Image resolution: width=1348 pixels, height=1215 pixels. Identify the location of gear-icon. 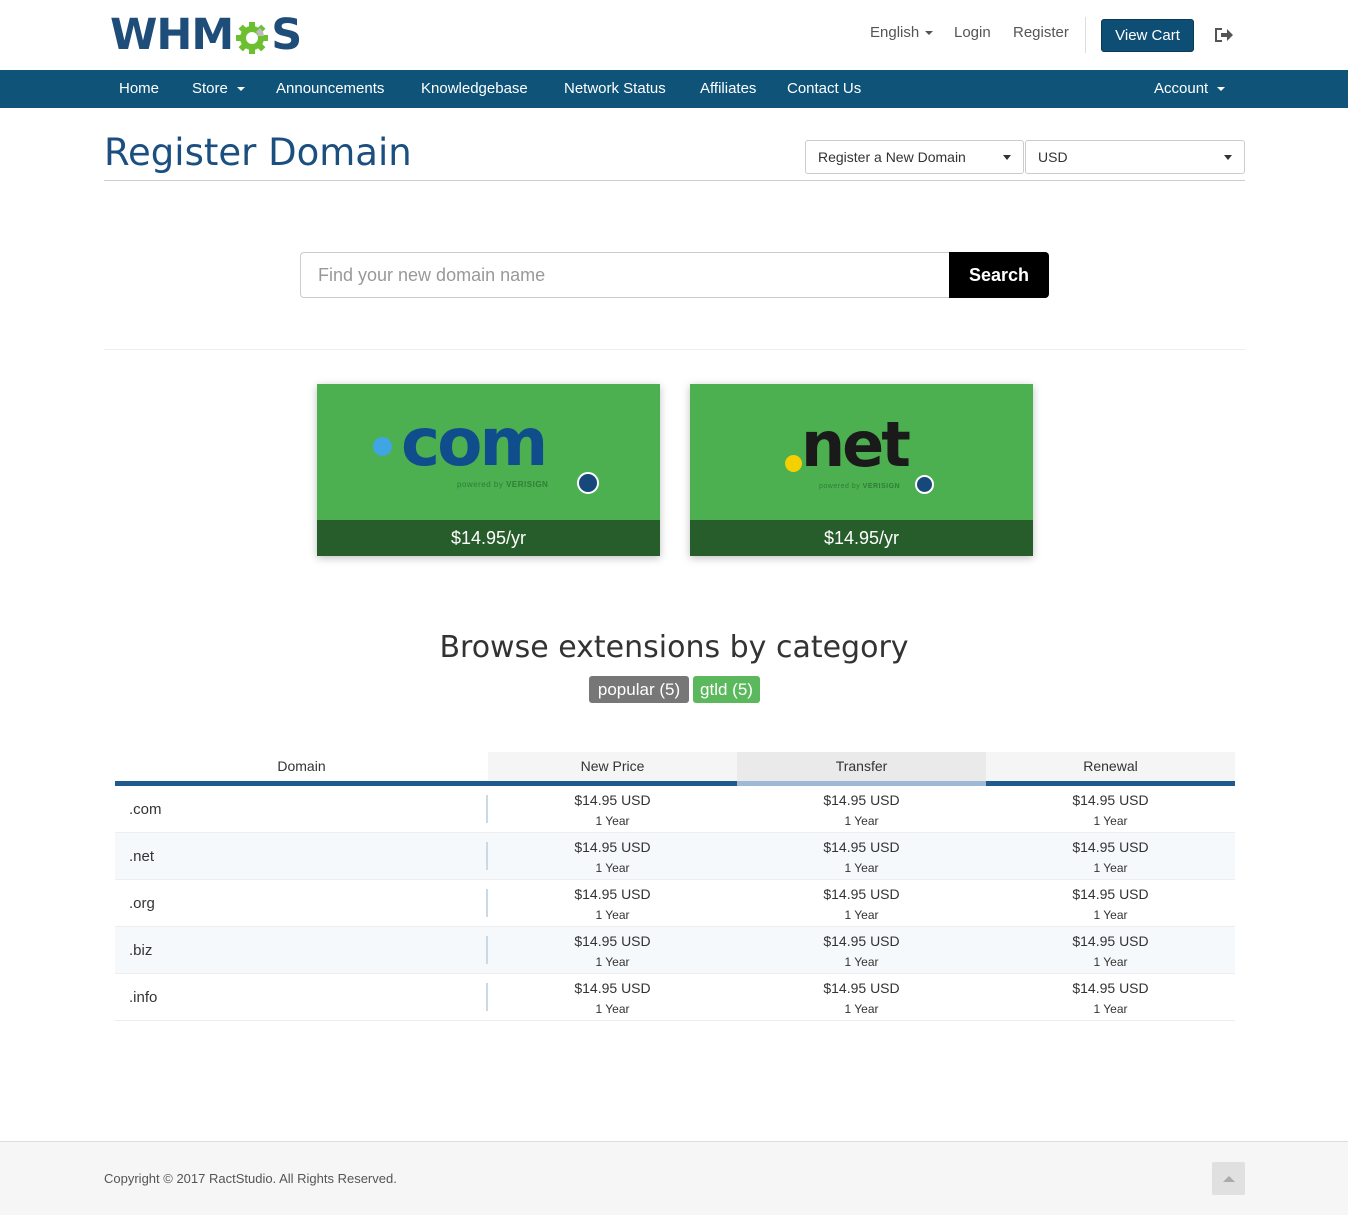
(252, 35).